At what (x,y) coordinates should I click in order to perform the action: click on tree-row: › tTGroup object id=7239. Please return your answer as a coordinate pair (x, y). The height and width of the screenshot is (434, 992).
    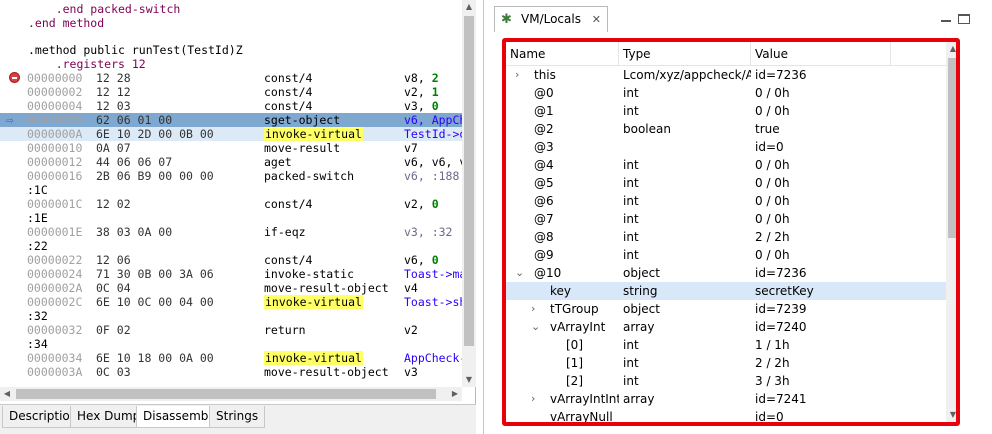
    Looking at the image, I should click on (726, 309).